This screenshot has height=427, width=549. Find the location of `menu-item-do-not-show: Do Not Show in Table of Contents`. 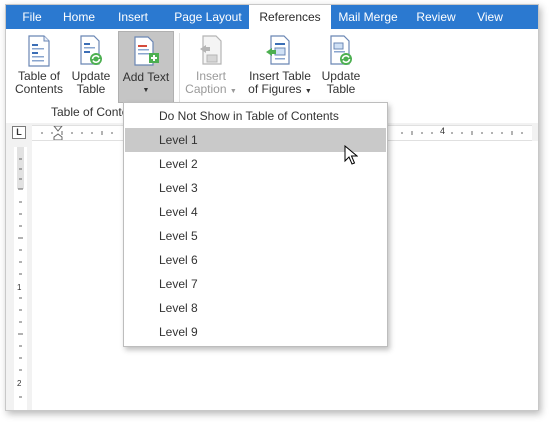

menu-item-do-not-show: Do Not Show in Table of Contents is located at coordinates (255, 116).